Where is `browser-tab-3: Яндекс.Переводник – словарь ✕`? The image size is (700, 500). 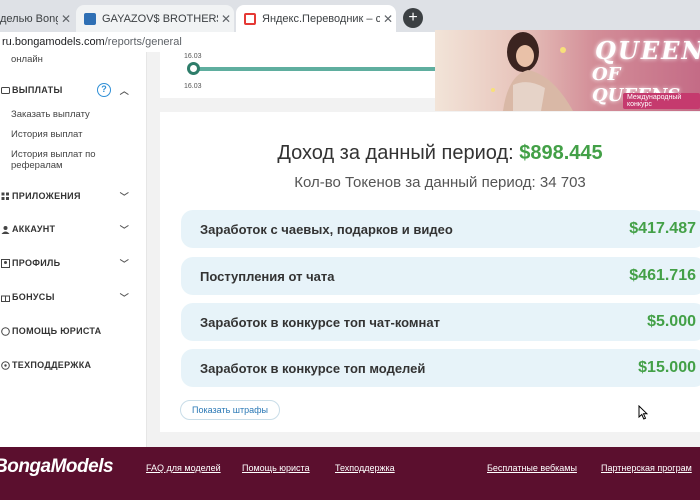 browser-tab-3: Яндекс.Переводник – словарь ✕ is located at coordinates (316, 18).